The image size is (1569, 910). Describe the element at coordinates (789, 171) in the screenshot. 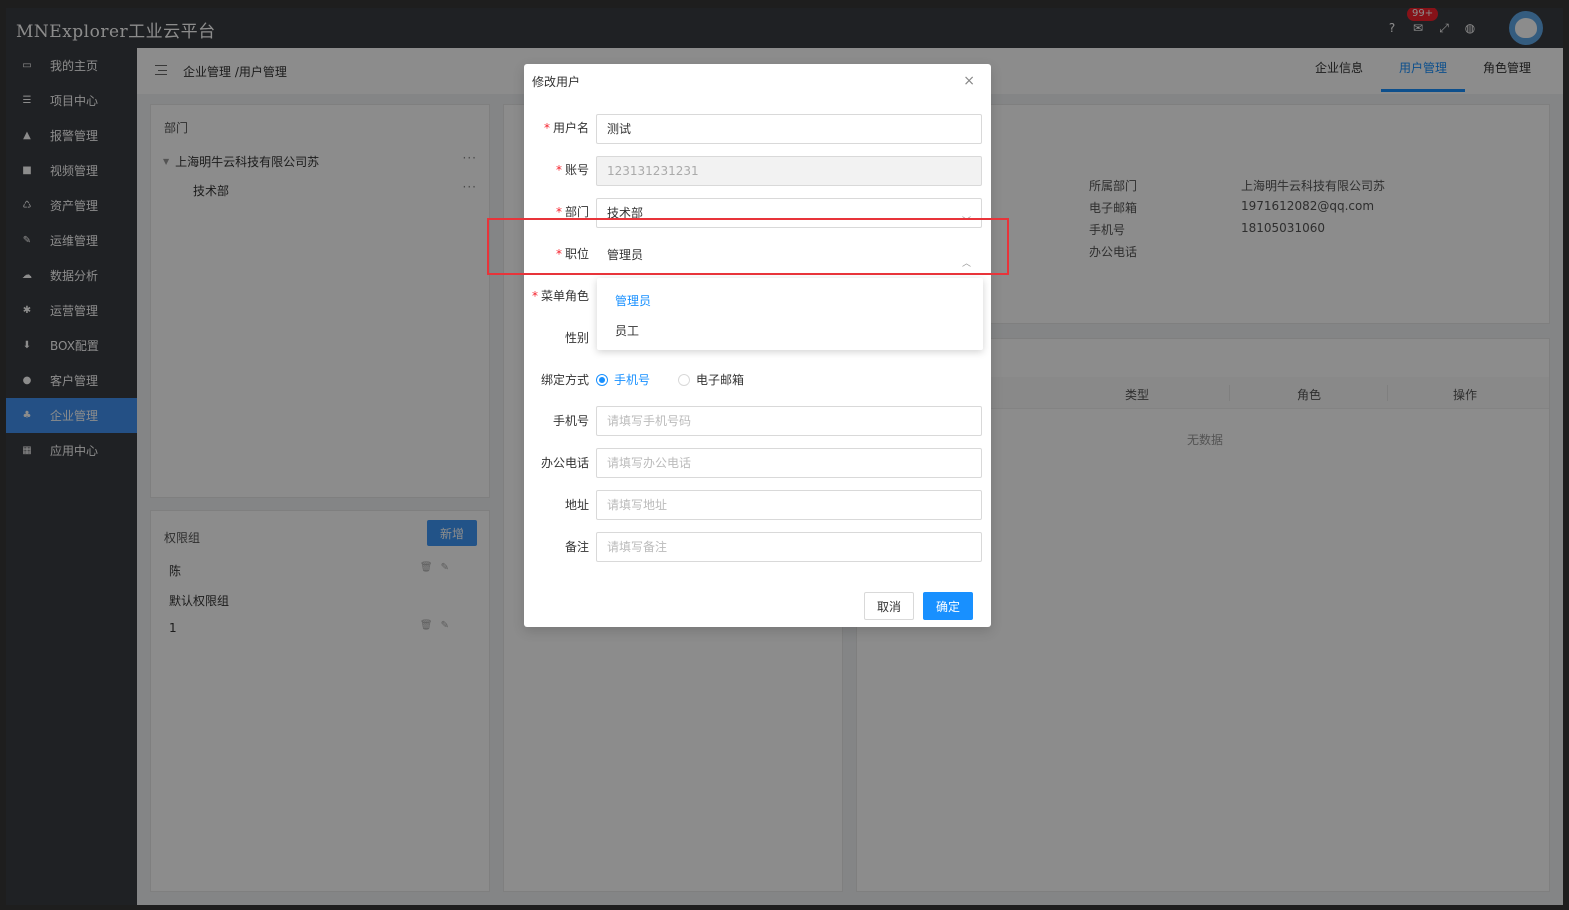

I see `account-input: 123131231231` at that location.